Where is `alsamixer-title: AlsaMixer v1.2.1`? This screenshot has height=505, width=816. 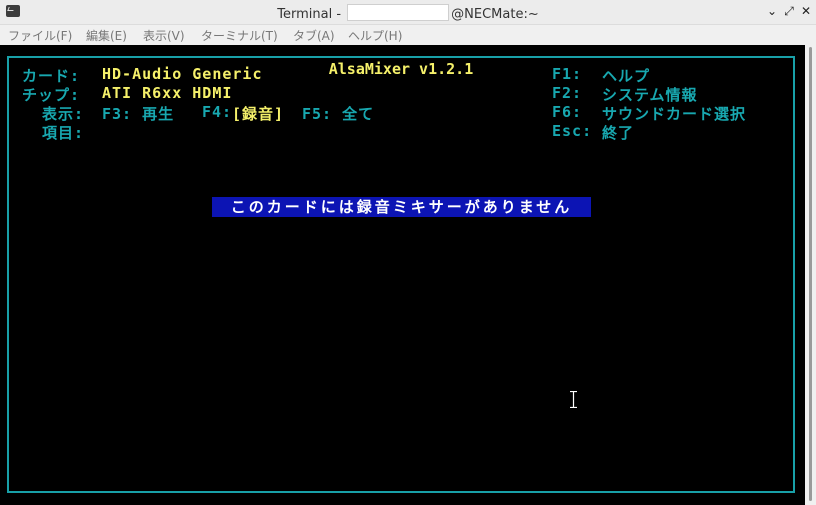
alsamixer-title: AlsaMixer v1.2.1 is located at coordinates (401, 69).